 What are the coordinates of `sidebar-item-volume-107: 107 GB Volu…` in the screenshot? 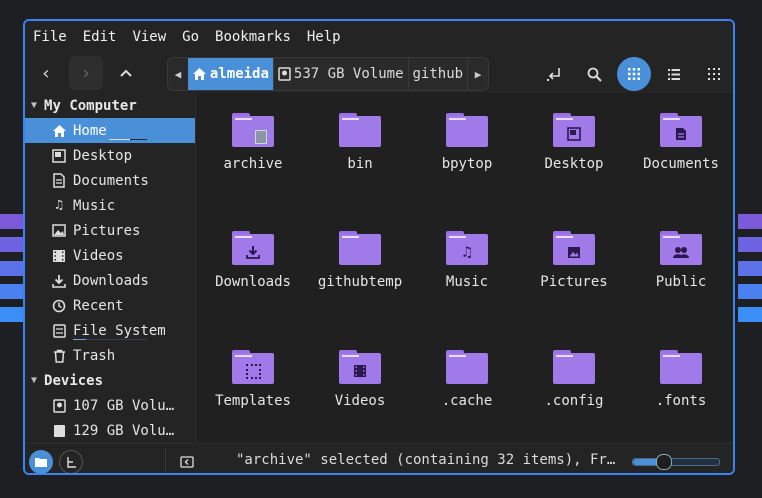 It's located at (110, 405).